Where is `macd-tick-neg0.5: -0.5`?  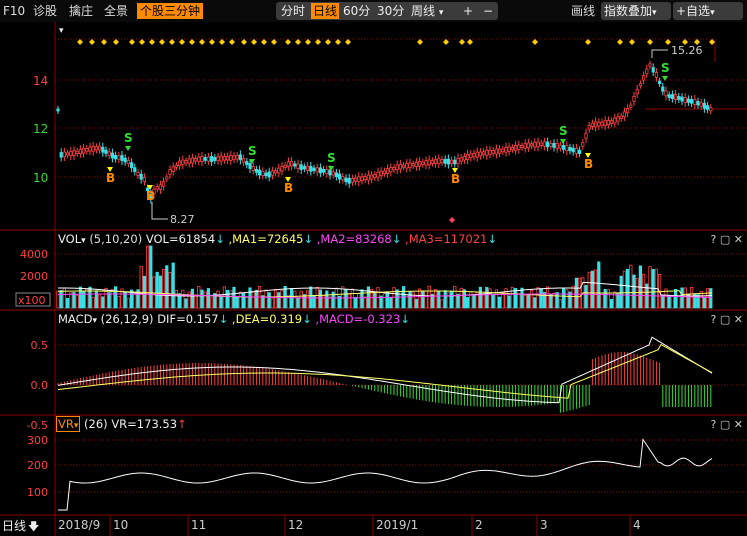 macd-tick-neg0.5: -0.5 is located at coordinates (37, 425).